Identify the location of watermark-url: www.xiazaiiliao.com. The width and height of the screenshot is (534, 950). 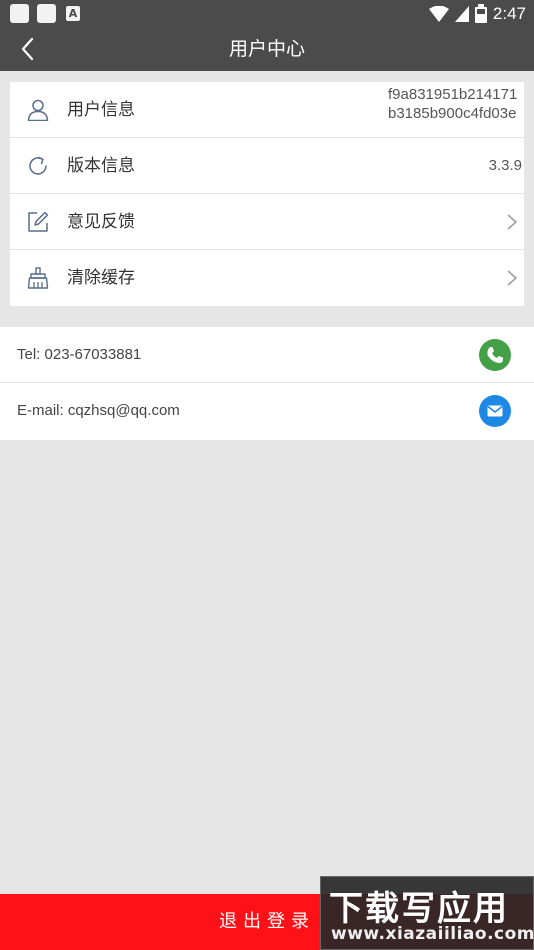
(432, 934).